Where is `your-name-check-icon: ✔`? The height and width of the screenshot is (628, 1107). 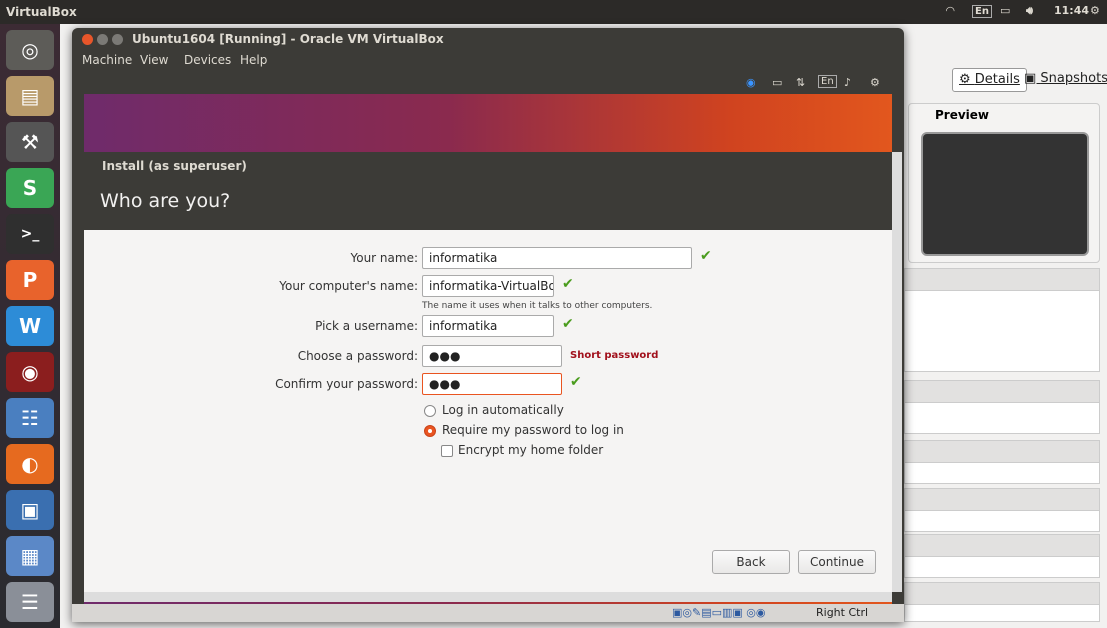 your-name-check-icon: ✔ is located at coordinates (706, 256).